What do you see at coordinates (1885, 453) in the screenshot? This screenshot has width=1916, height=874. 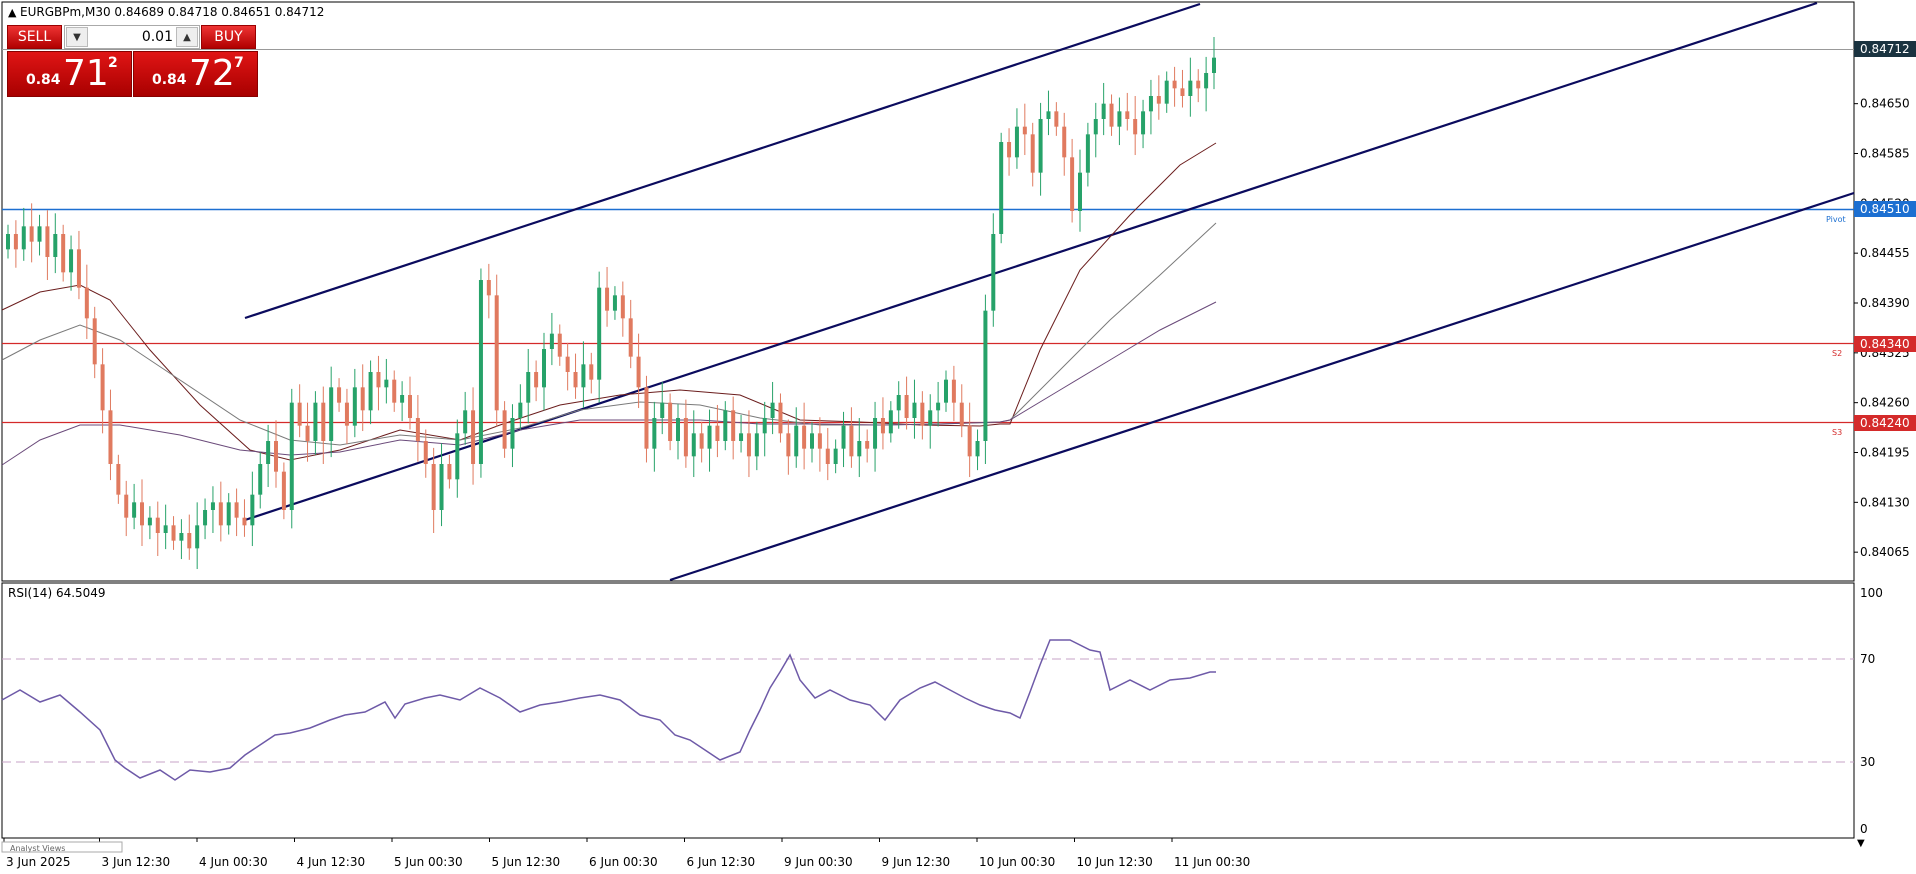 I see `price-tick-label: 0.84195` at bounding box center [1885, 453].